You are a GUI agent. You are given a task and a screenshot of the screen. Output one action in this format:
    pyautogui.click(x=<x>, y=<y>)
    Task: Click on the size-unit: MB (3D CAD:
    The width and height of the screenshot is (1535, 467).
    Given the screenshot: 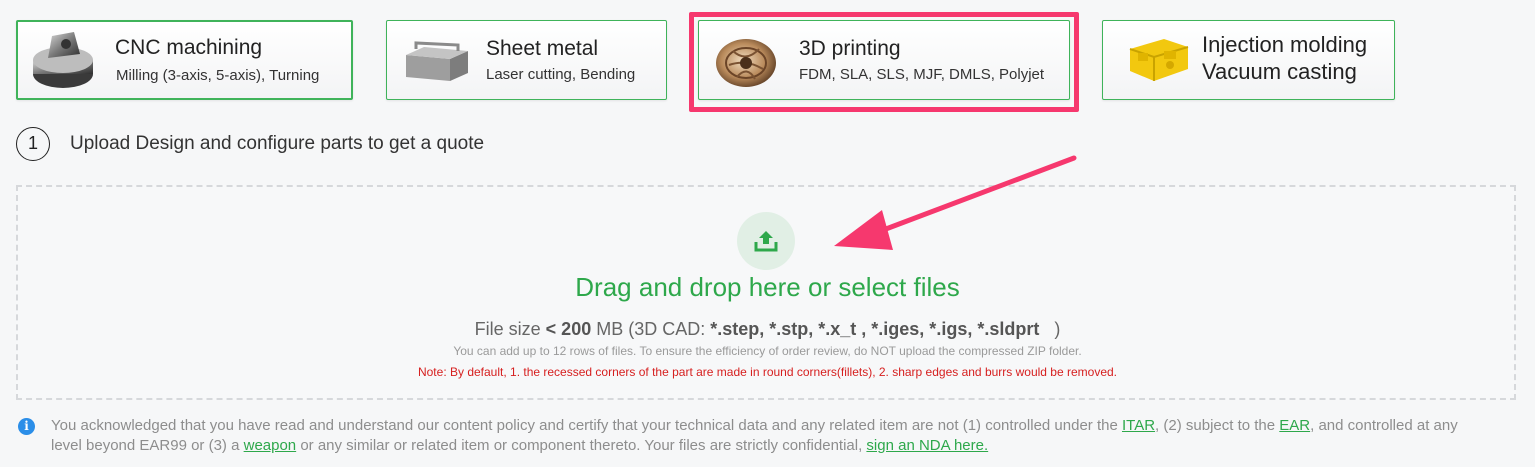 What is the action you would take?
    pyautogui.click(x=651, y=329)
    